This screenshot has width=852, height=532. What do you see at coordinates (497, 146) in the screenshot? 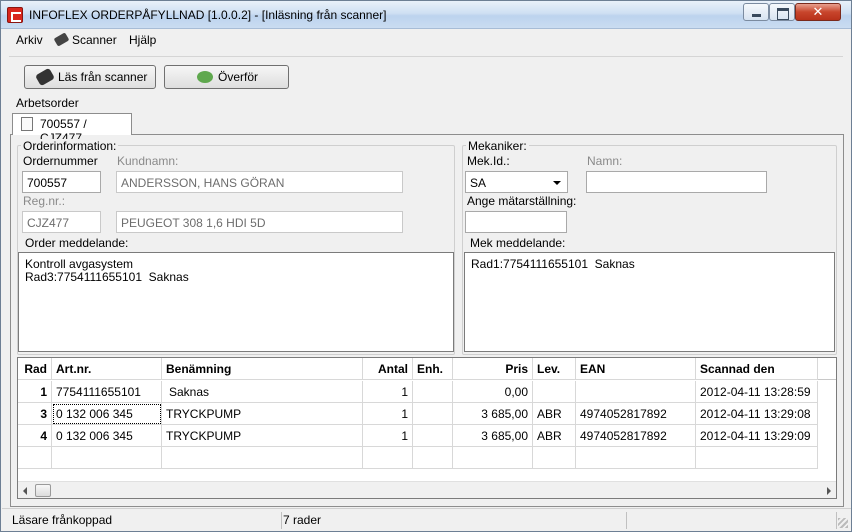
I see `mechanic-title: Mekaniker:` at bounding box center [497, 146].